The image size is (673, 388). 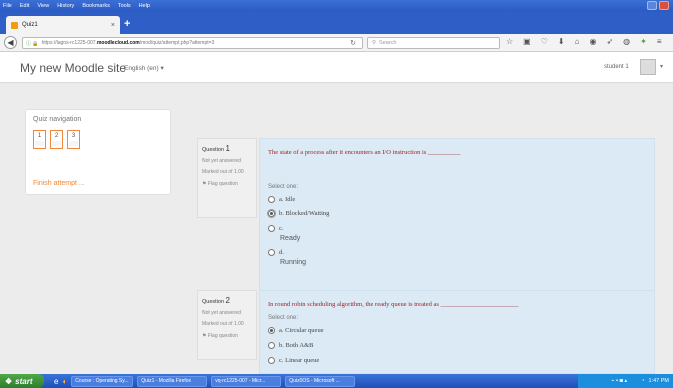 I want to click on window-controls, so click(x=658, y=5).